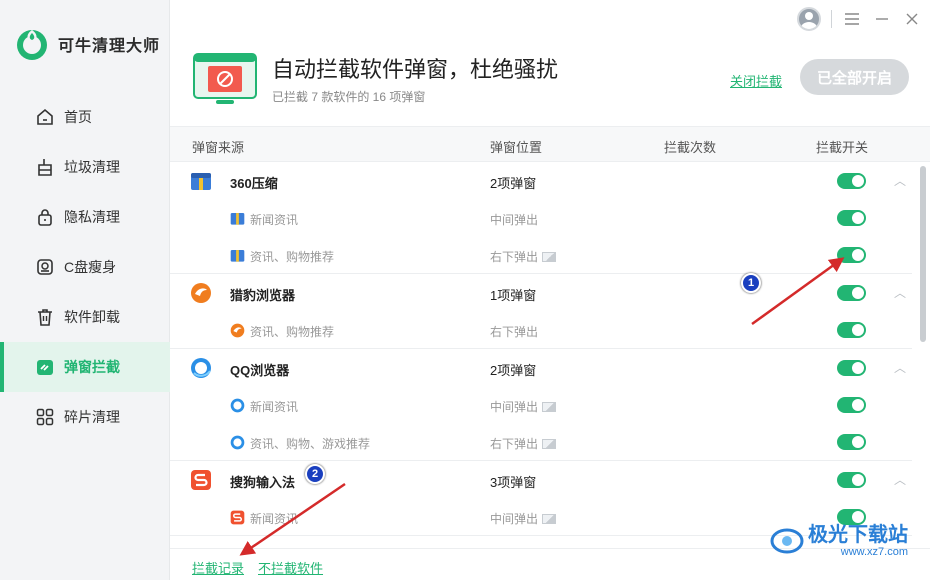 The height and width of the screenshot is (580, 930). What do you see at coordinates (254, 183) in the screenshot?
I see `app-name: 360压缩` at bounding box center [254, 183].